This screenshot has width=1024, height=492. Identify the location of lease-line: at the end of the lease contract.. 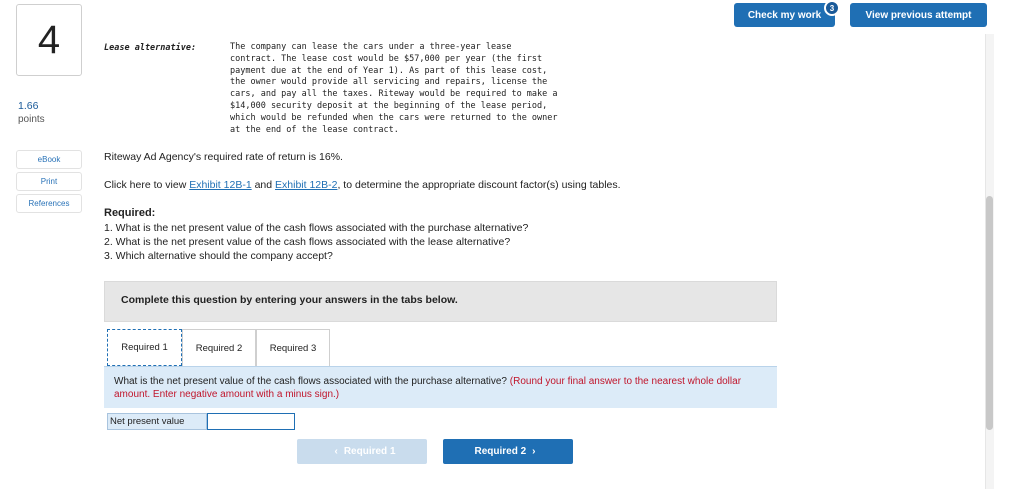
(314, 129).